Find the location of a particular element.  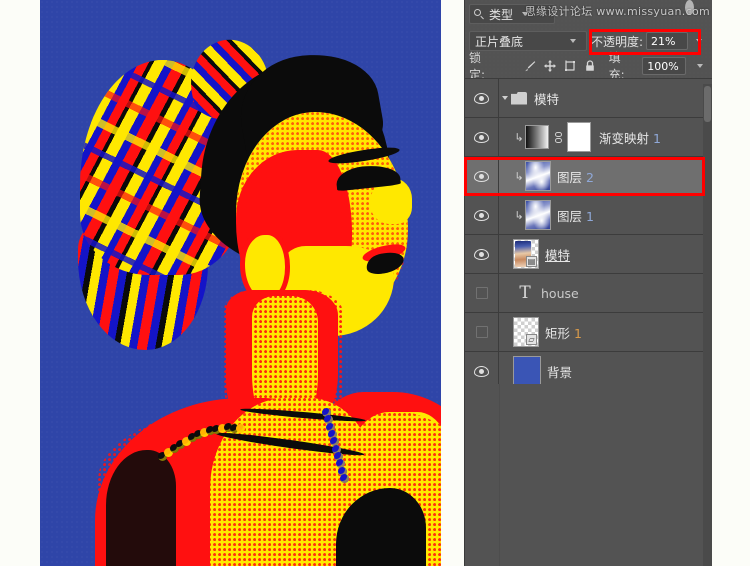

vector-shape-badge-icon: ▱ is located at coordinates (531, 339).